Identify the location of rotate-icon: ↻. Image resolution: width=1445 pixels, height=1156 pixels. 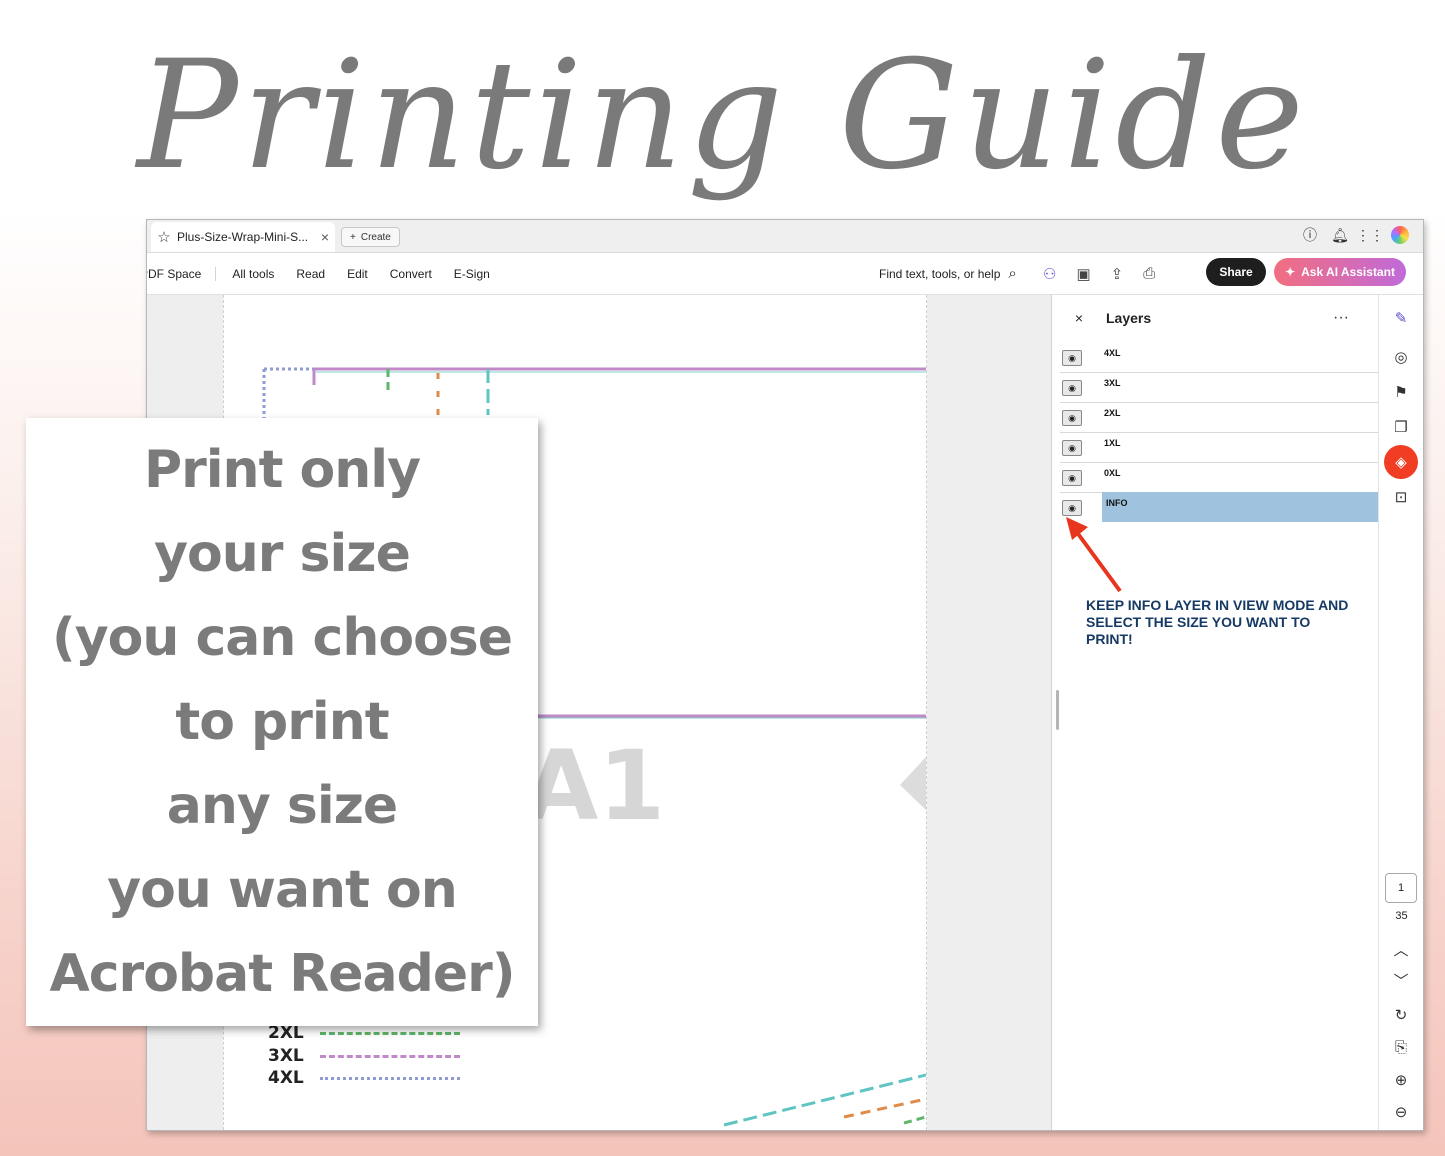
(1401, 1015).